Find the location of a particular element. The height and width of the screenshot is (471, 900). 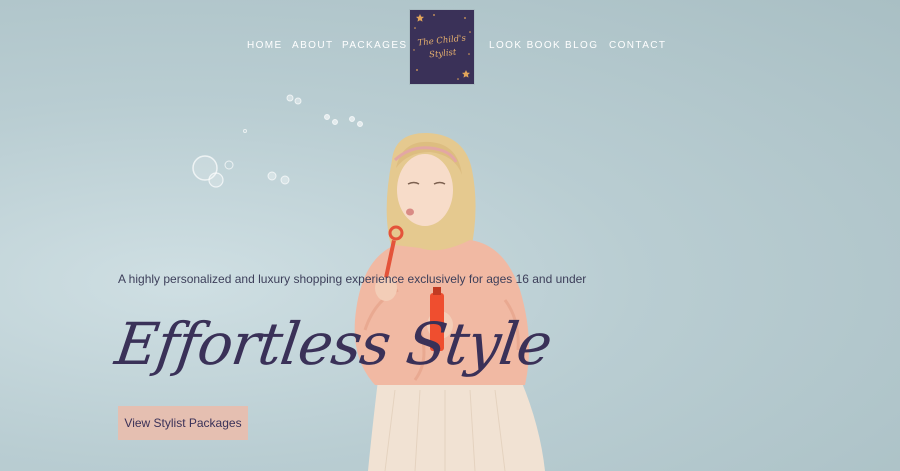

nav-blog-link: BLOG is located at coordinates (581, 45).